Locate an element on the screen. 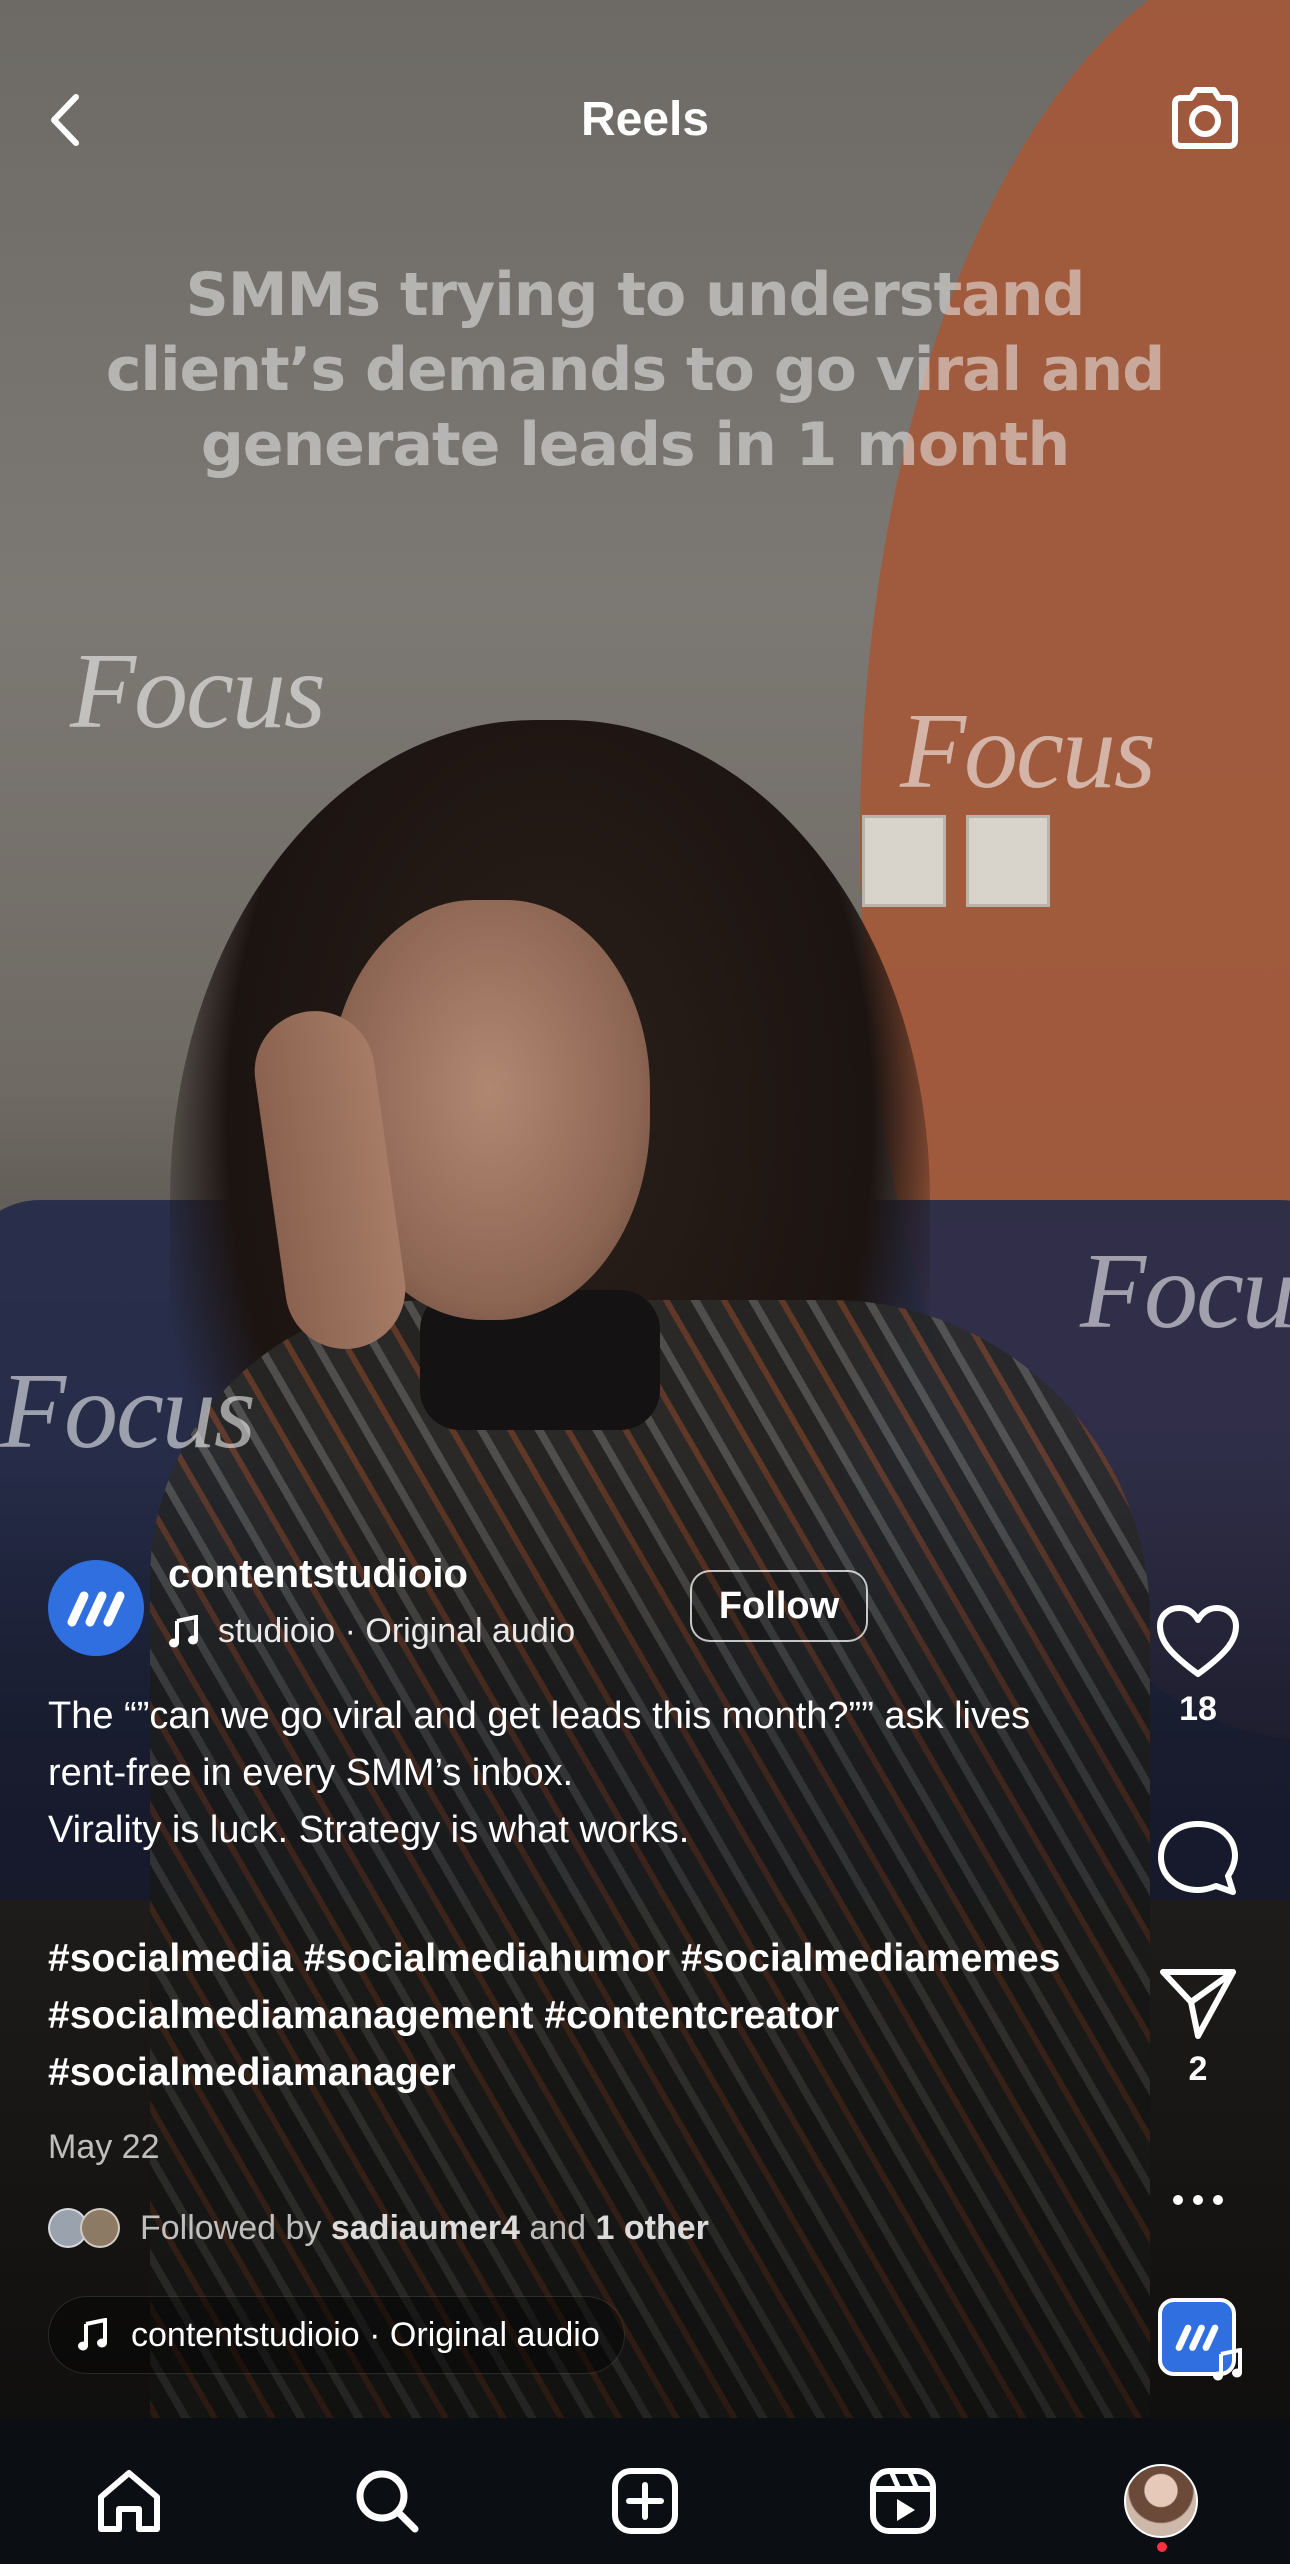 The height and width of the screenshot is (2564, 1290). audio-pill: contentstudioio · Original audio is located at coordinates (336, 2335).